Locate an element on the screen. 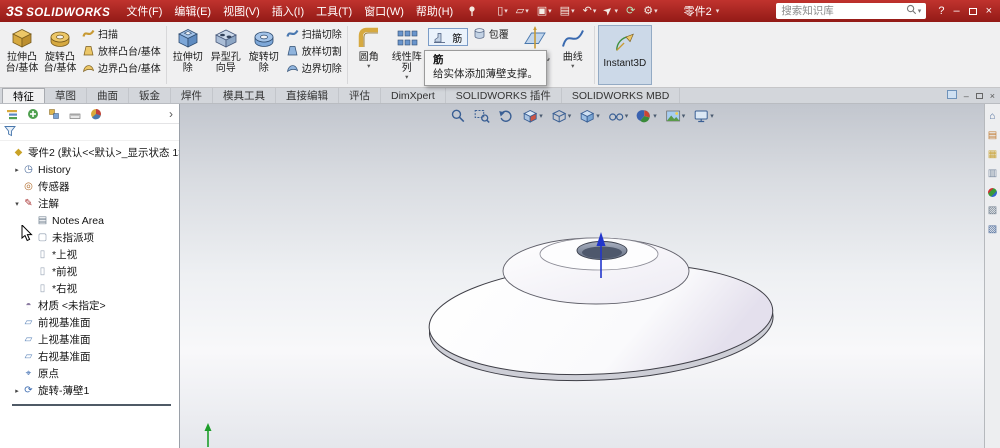 This screenshot has height=448, width=1000. search-input is located at coordinates (843, 11).